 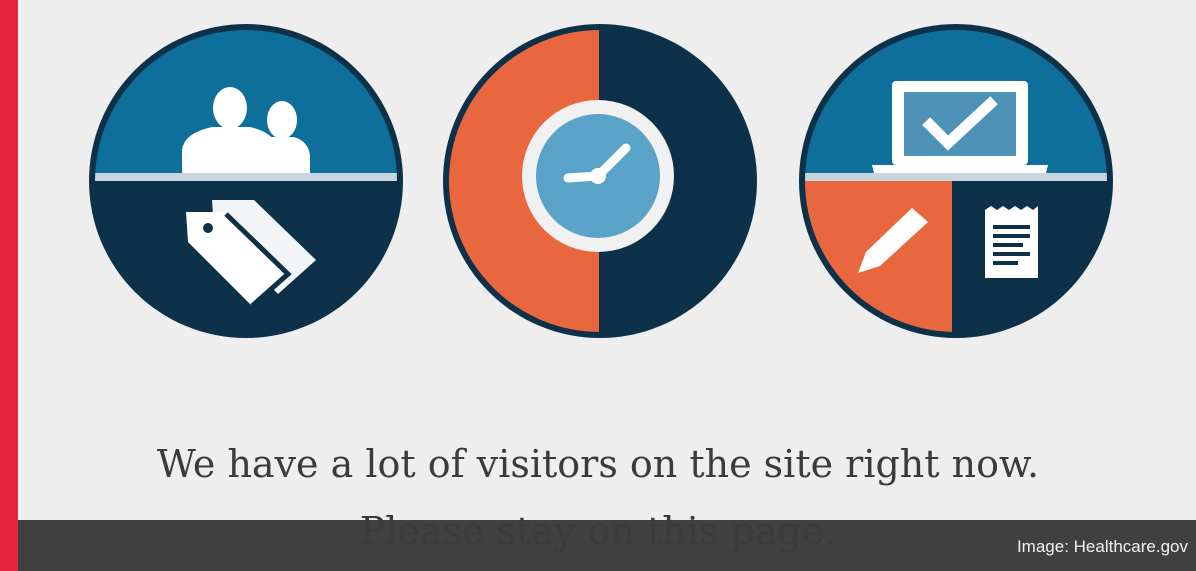 I want to click on people-with-tag-icon, so click(x=246, y=181).